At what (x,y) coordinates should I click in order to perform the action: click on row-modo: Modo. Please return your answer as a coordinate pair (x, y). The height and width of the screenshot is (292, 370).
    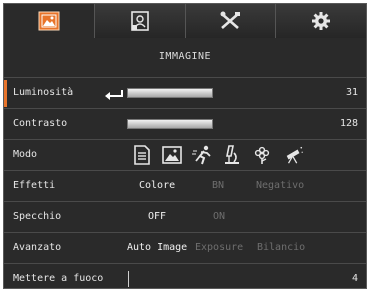
    Looking at the image, I should click on (185, 154).